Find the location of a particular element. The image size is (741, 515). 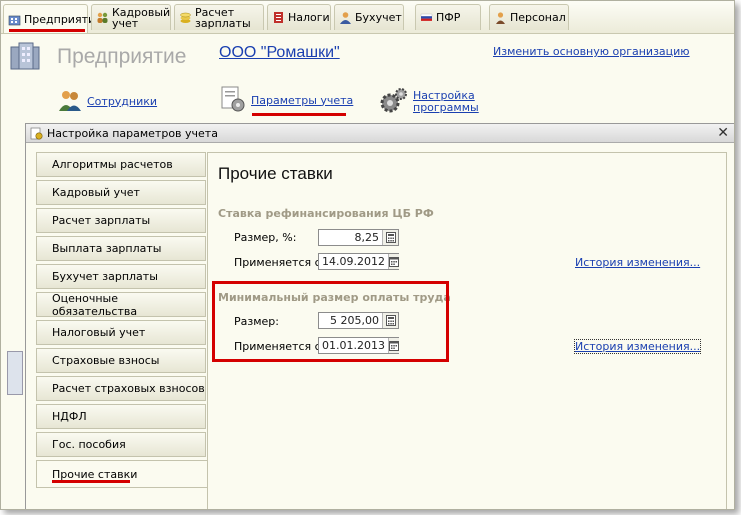

section-label: Кадровый учет is located at coordinates (96, 192).